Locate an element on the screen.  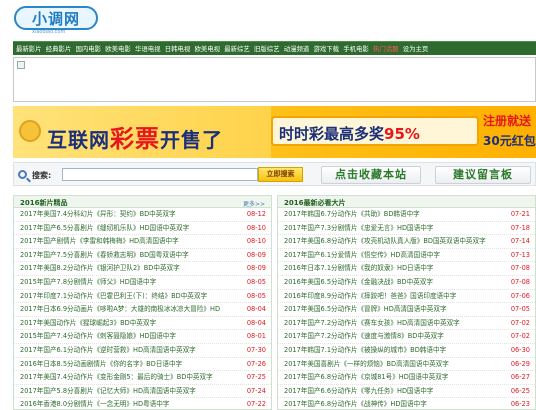
list-item: 2017年国产6.5分喜剧片《缝纫机乐队》HD国语中英双字 08-10 is located at coordinates (142, 229).